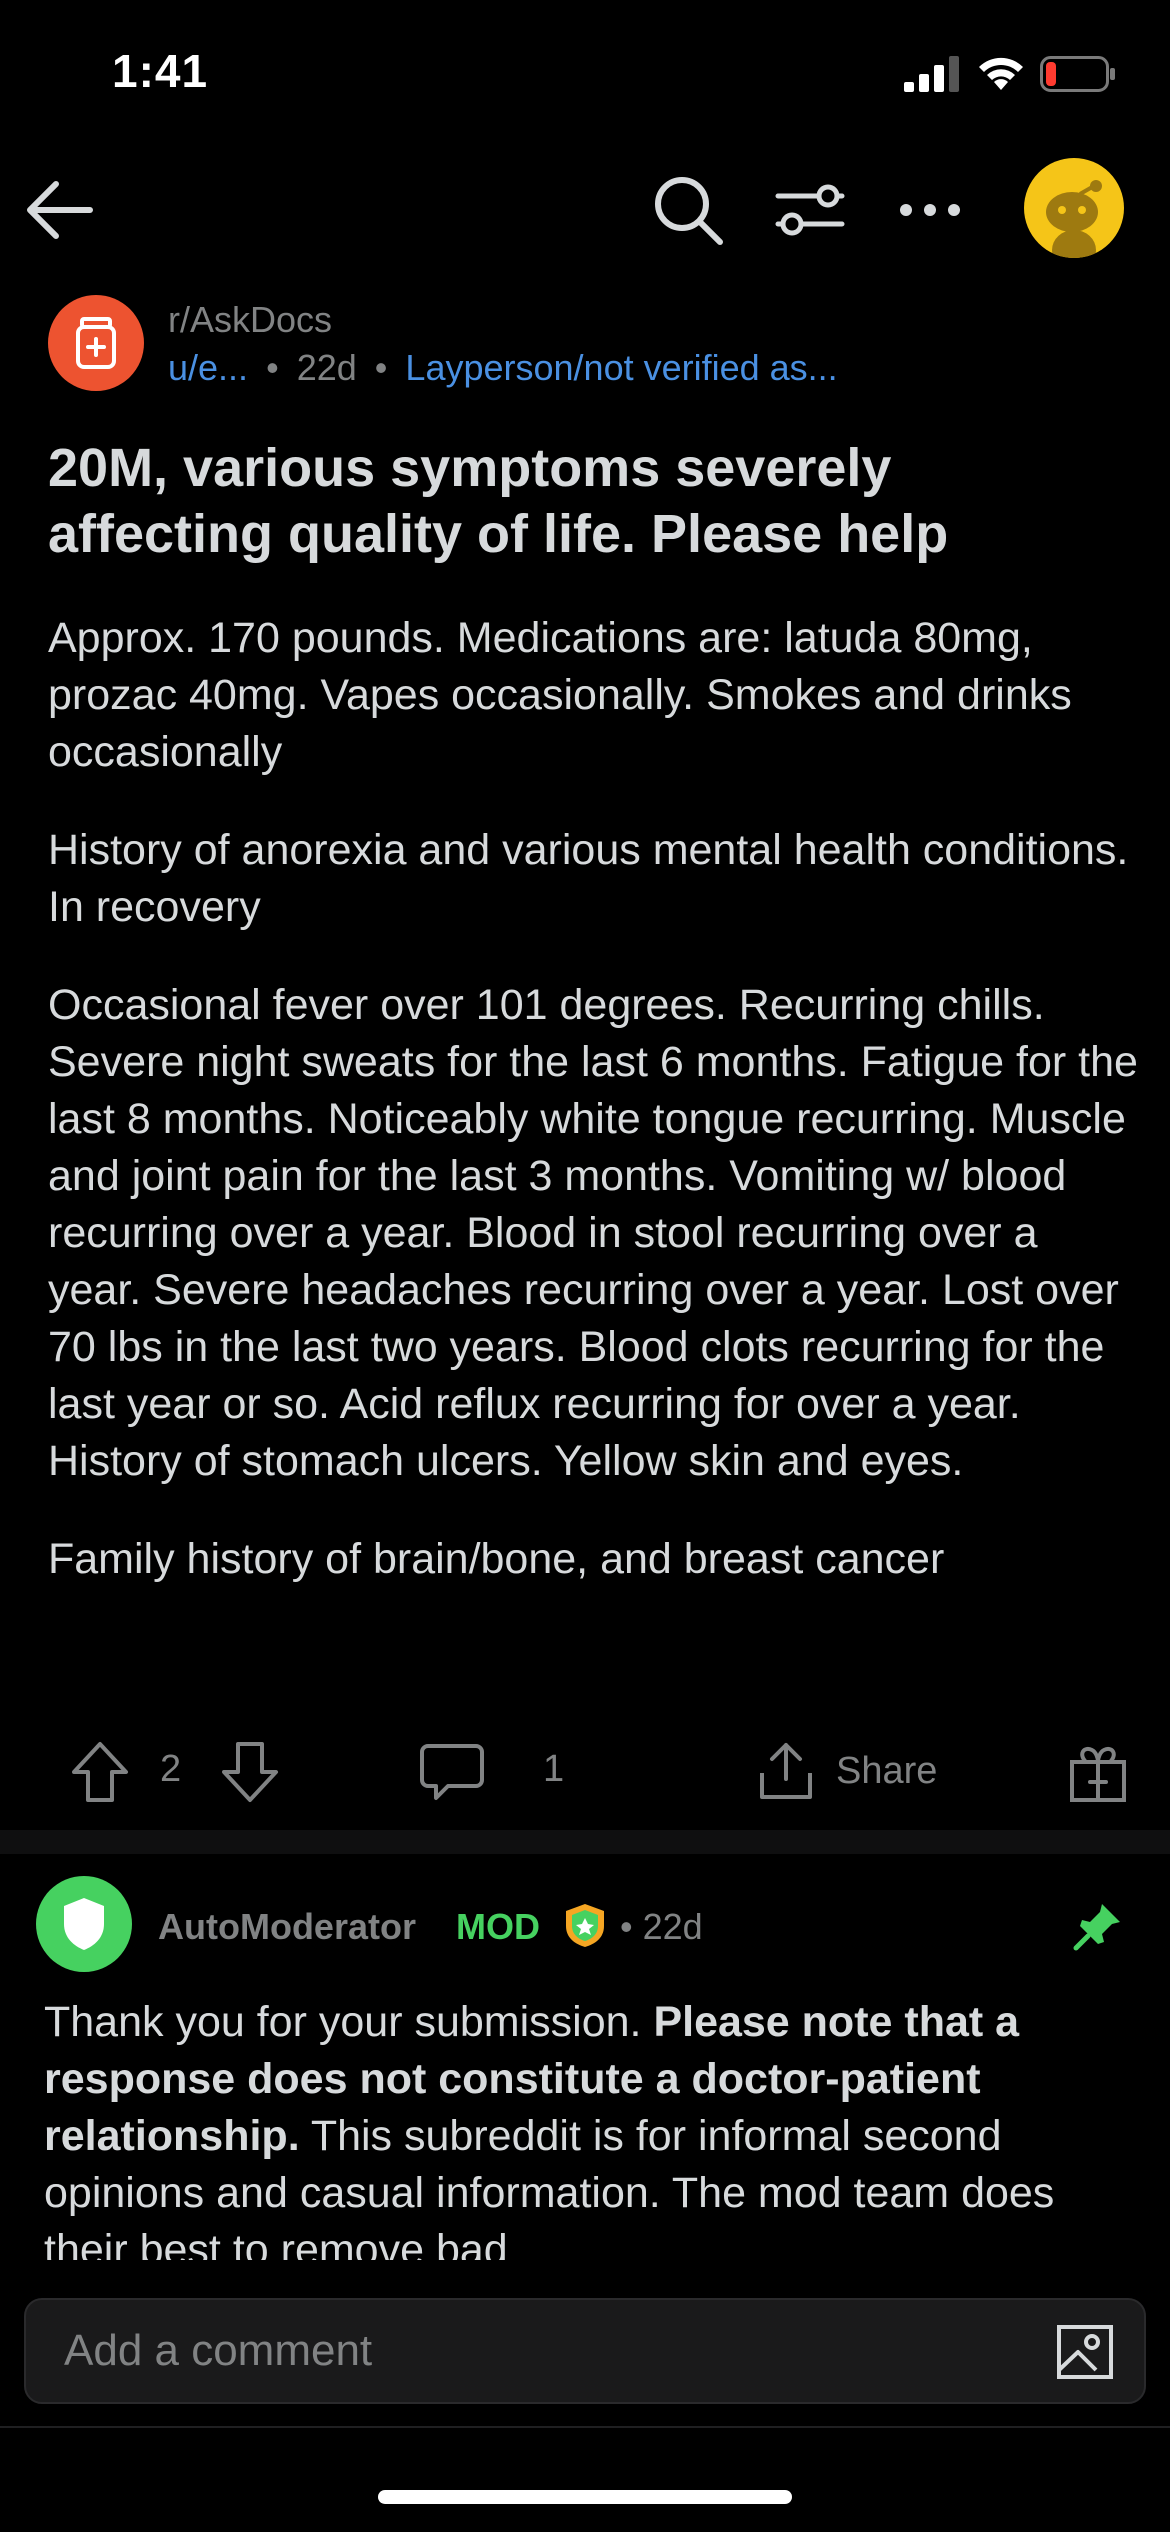  Describe the element at coordinates (60, 210) in the screenshot. I see `back-arrow-icon` at that location.